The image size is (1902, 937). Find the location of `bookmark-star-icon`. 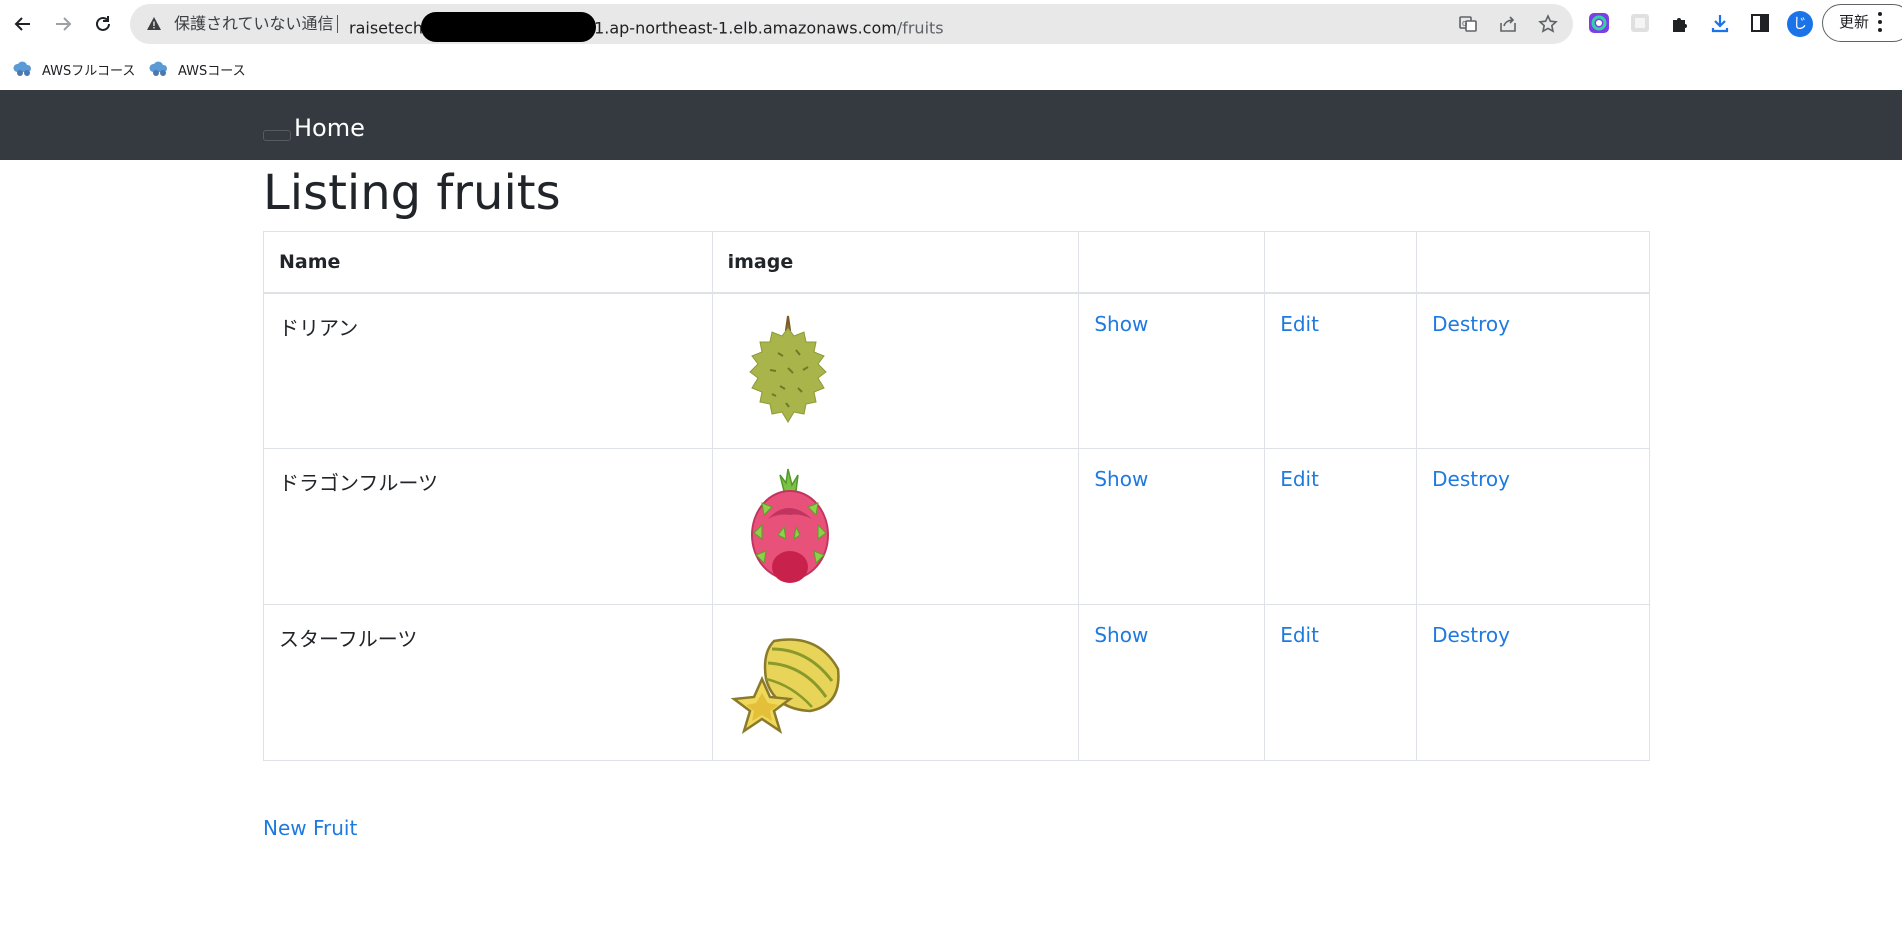

bookmark-star-icon is located at coordinates (1548, 24).